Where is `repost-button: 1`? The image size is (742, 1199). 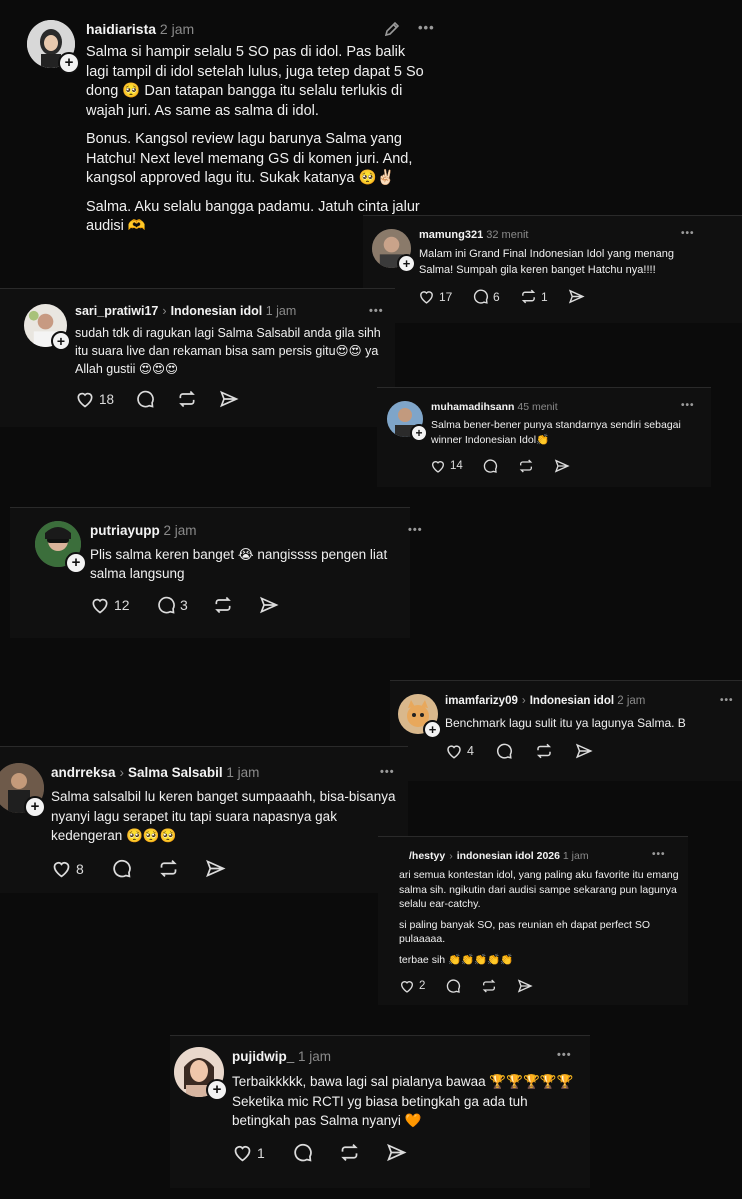
repost-button: 1 is located at coordinates (544, 296).